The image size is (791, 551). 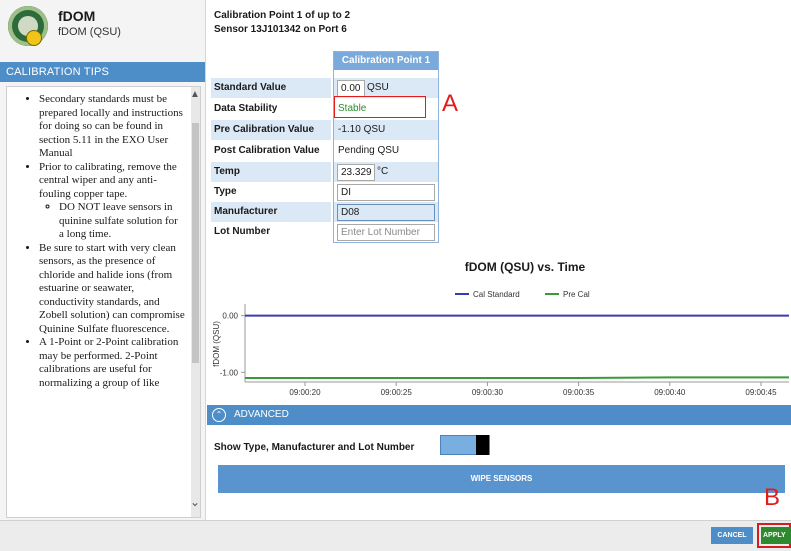 What do you see at coordinates (517, 377) in the screenshot?
I see `series-line` at bounding box center [517, 377].